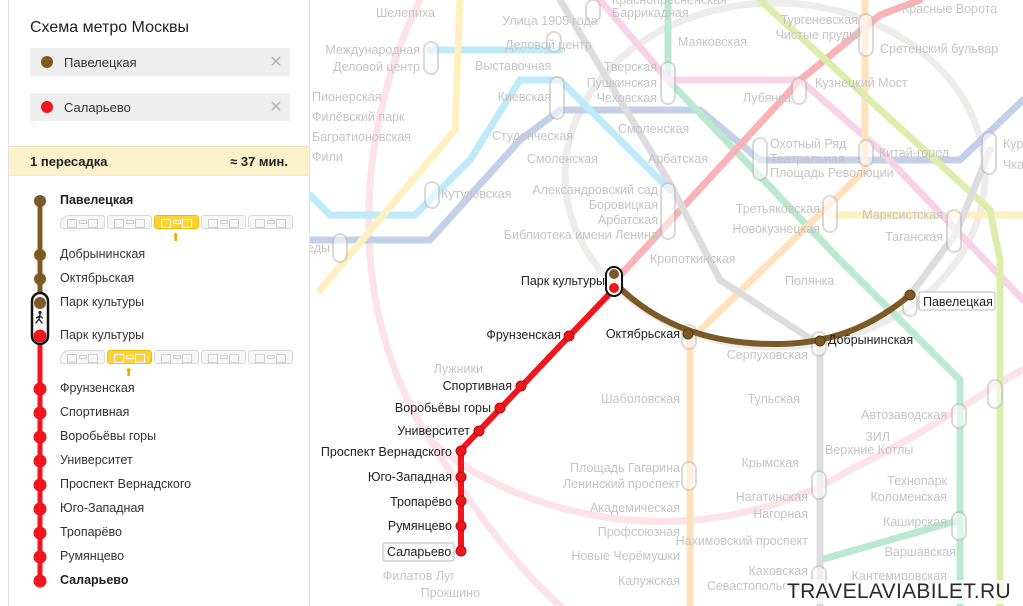 Image resolution: width=1023 pixels, height=606 pixels. I want to click on map-station-label: Китай-город, so click(914, 153).